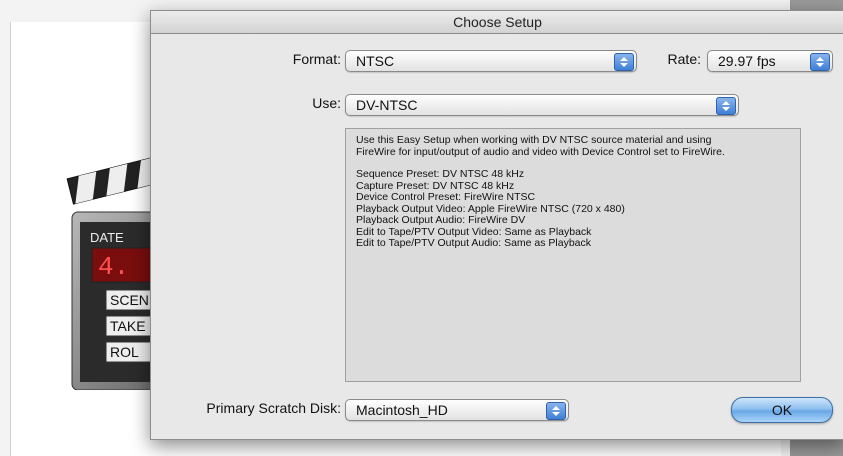 Image resolution: width=843 pixels, height=456 pixels. What do you see at coordinates (316, 59) in the screenshot?
I see `format-label: Format:` at bounding box center [316, 59].